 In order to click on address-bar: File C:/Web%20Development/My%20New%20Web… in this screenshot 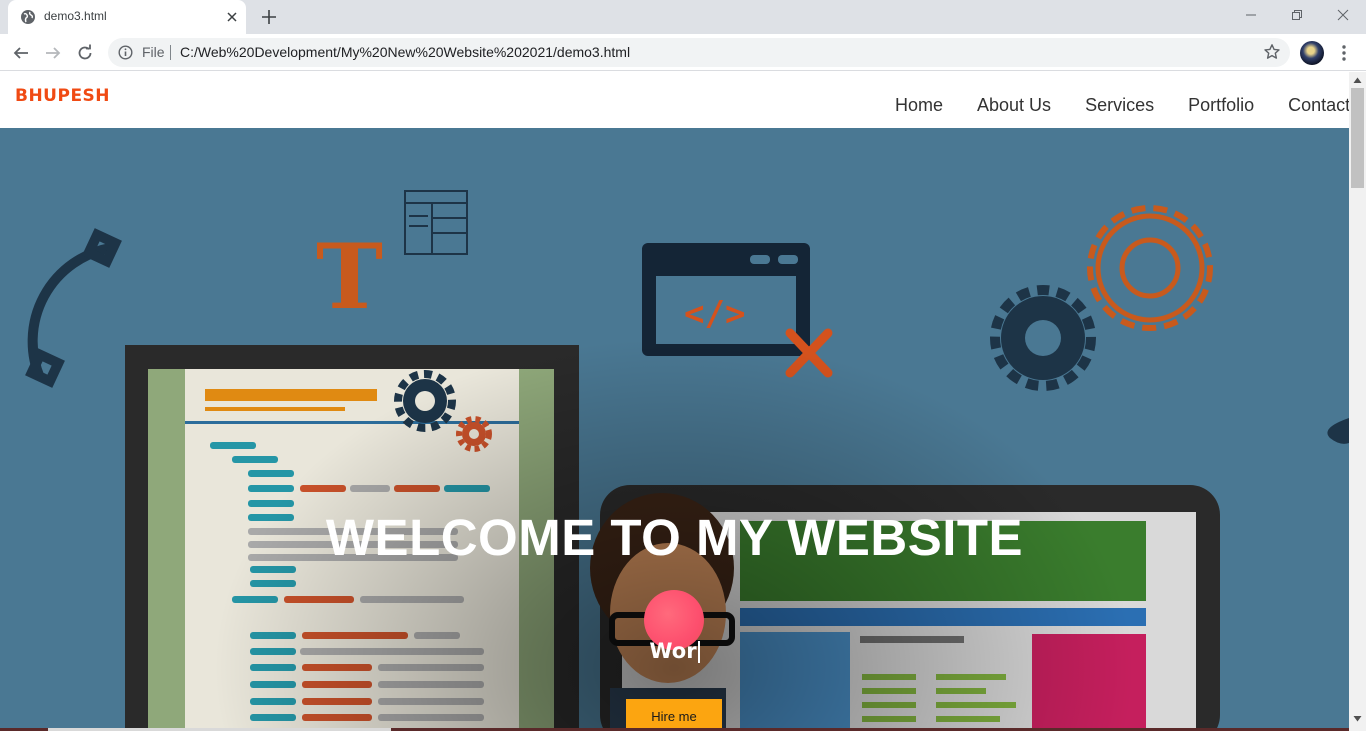, I will do `click(699, 52)`.